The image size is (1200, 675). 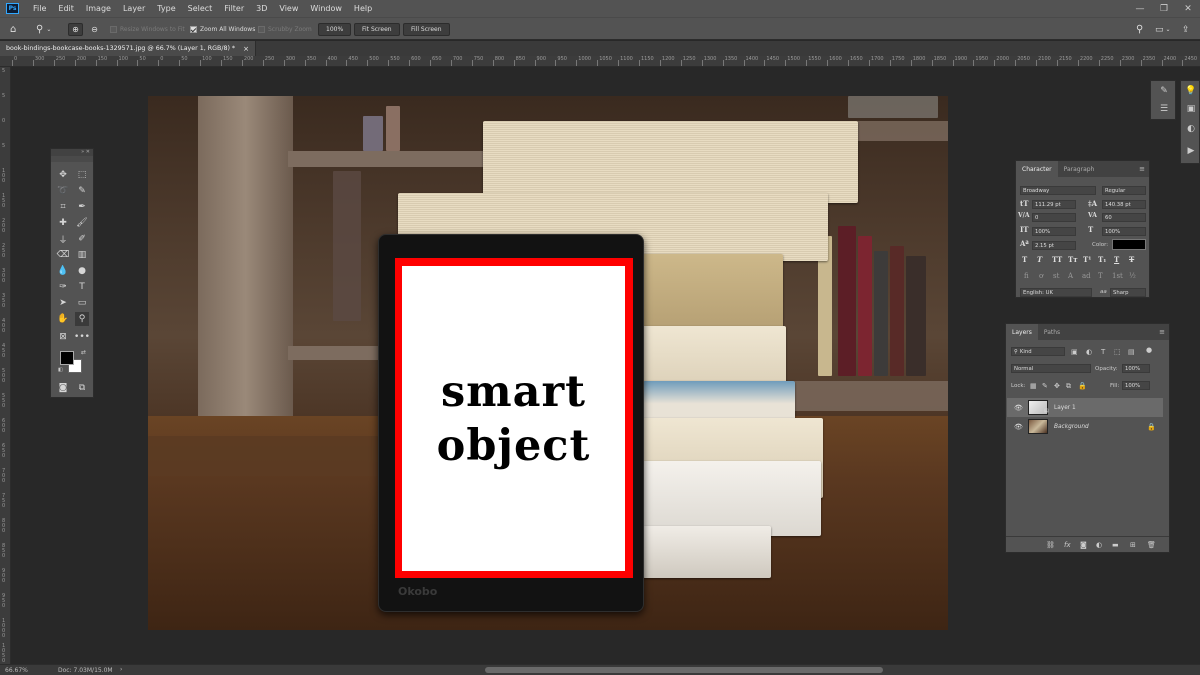 I want to click on type-filter-icon: T, so click(x=1103, y=352).